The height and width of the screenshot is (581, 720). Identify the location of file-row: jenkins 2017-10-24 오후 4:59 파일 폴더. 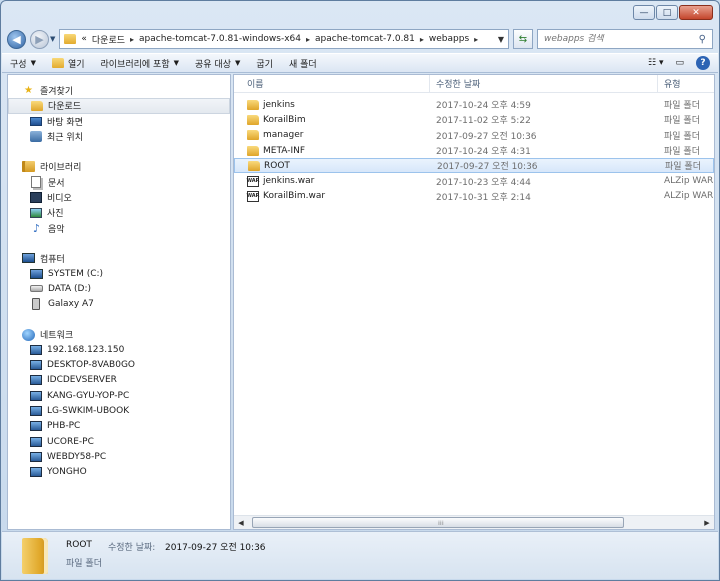
(474, 104).